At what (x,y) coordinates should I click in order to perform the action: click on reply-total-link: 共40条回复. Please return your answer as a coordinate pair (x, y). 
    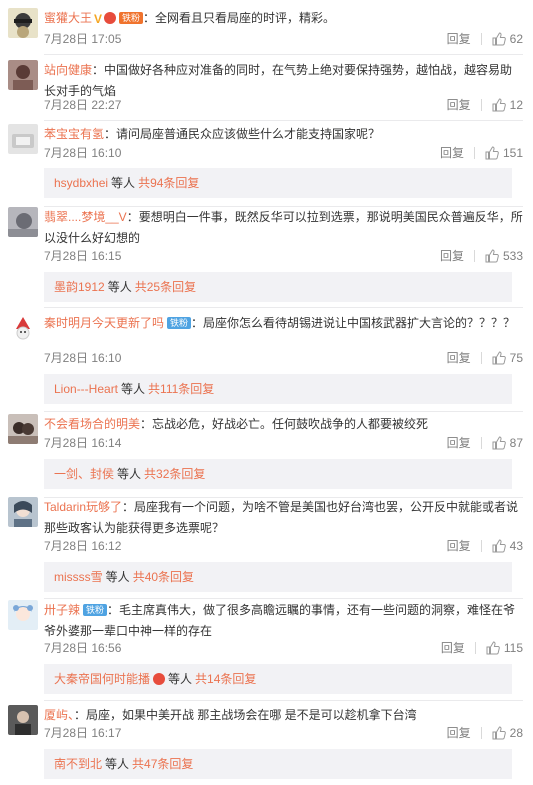
    Looking at the image, I should click on (163, 577).